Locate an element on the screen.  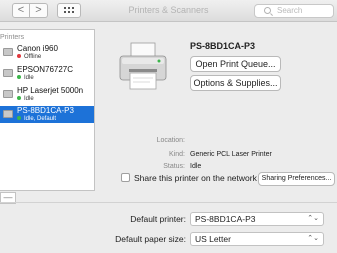
share-printer-checkbox is located at coordinates (125, 177).